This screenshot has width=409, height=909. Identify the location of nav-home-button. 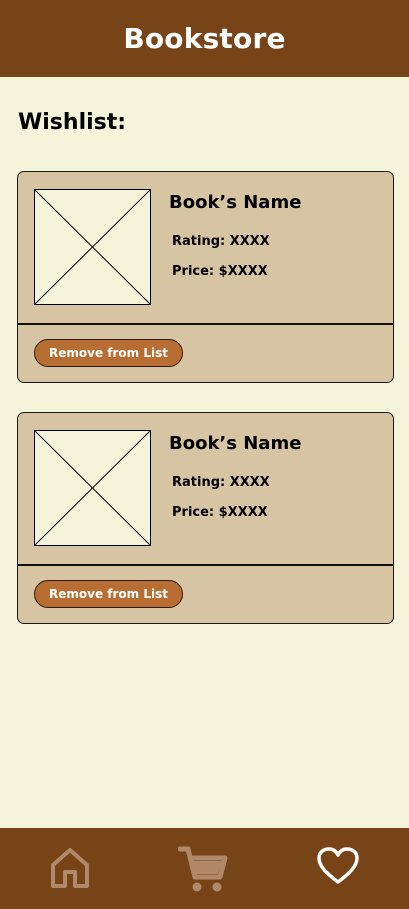
(70, 870).